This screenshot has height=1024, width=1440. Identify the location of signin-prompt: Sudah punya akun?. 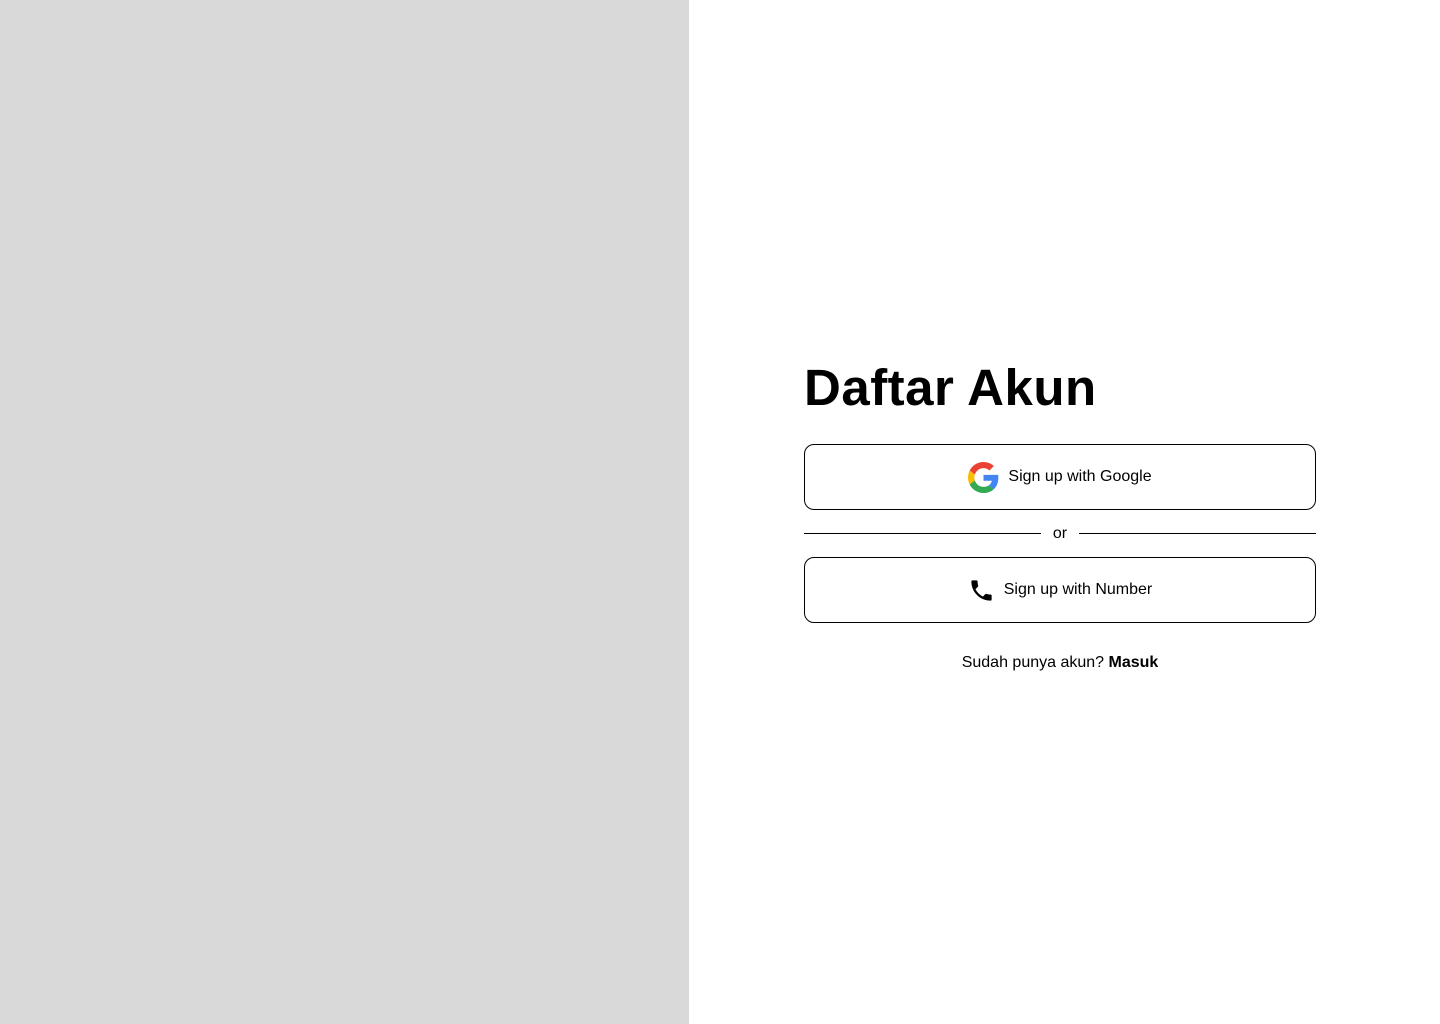
(1033, 662).